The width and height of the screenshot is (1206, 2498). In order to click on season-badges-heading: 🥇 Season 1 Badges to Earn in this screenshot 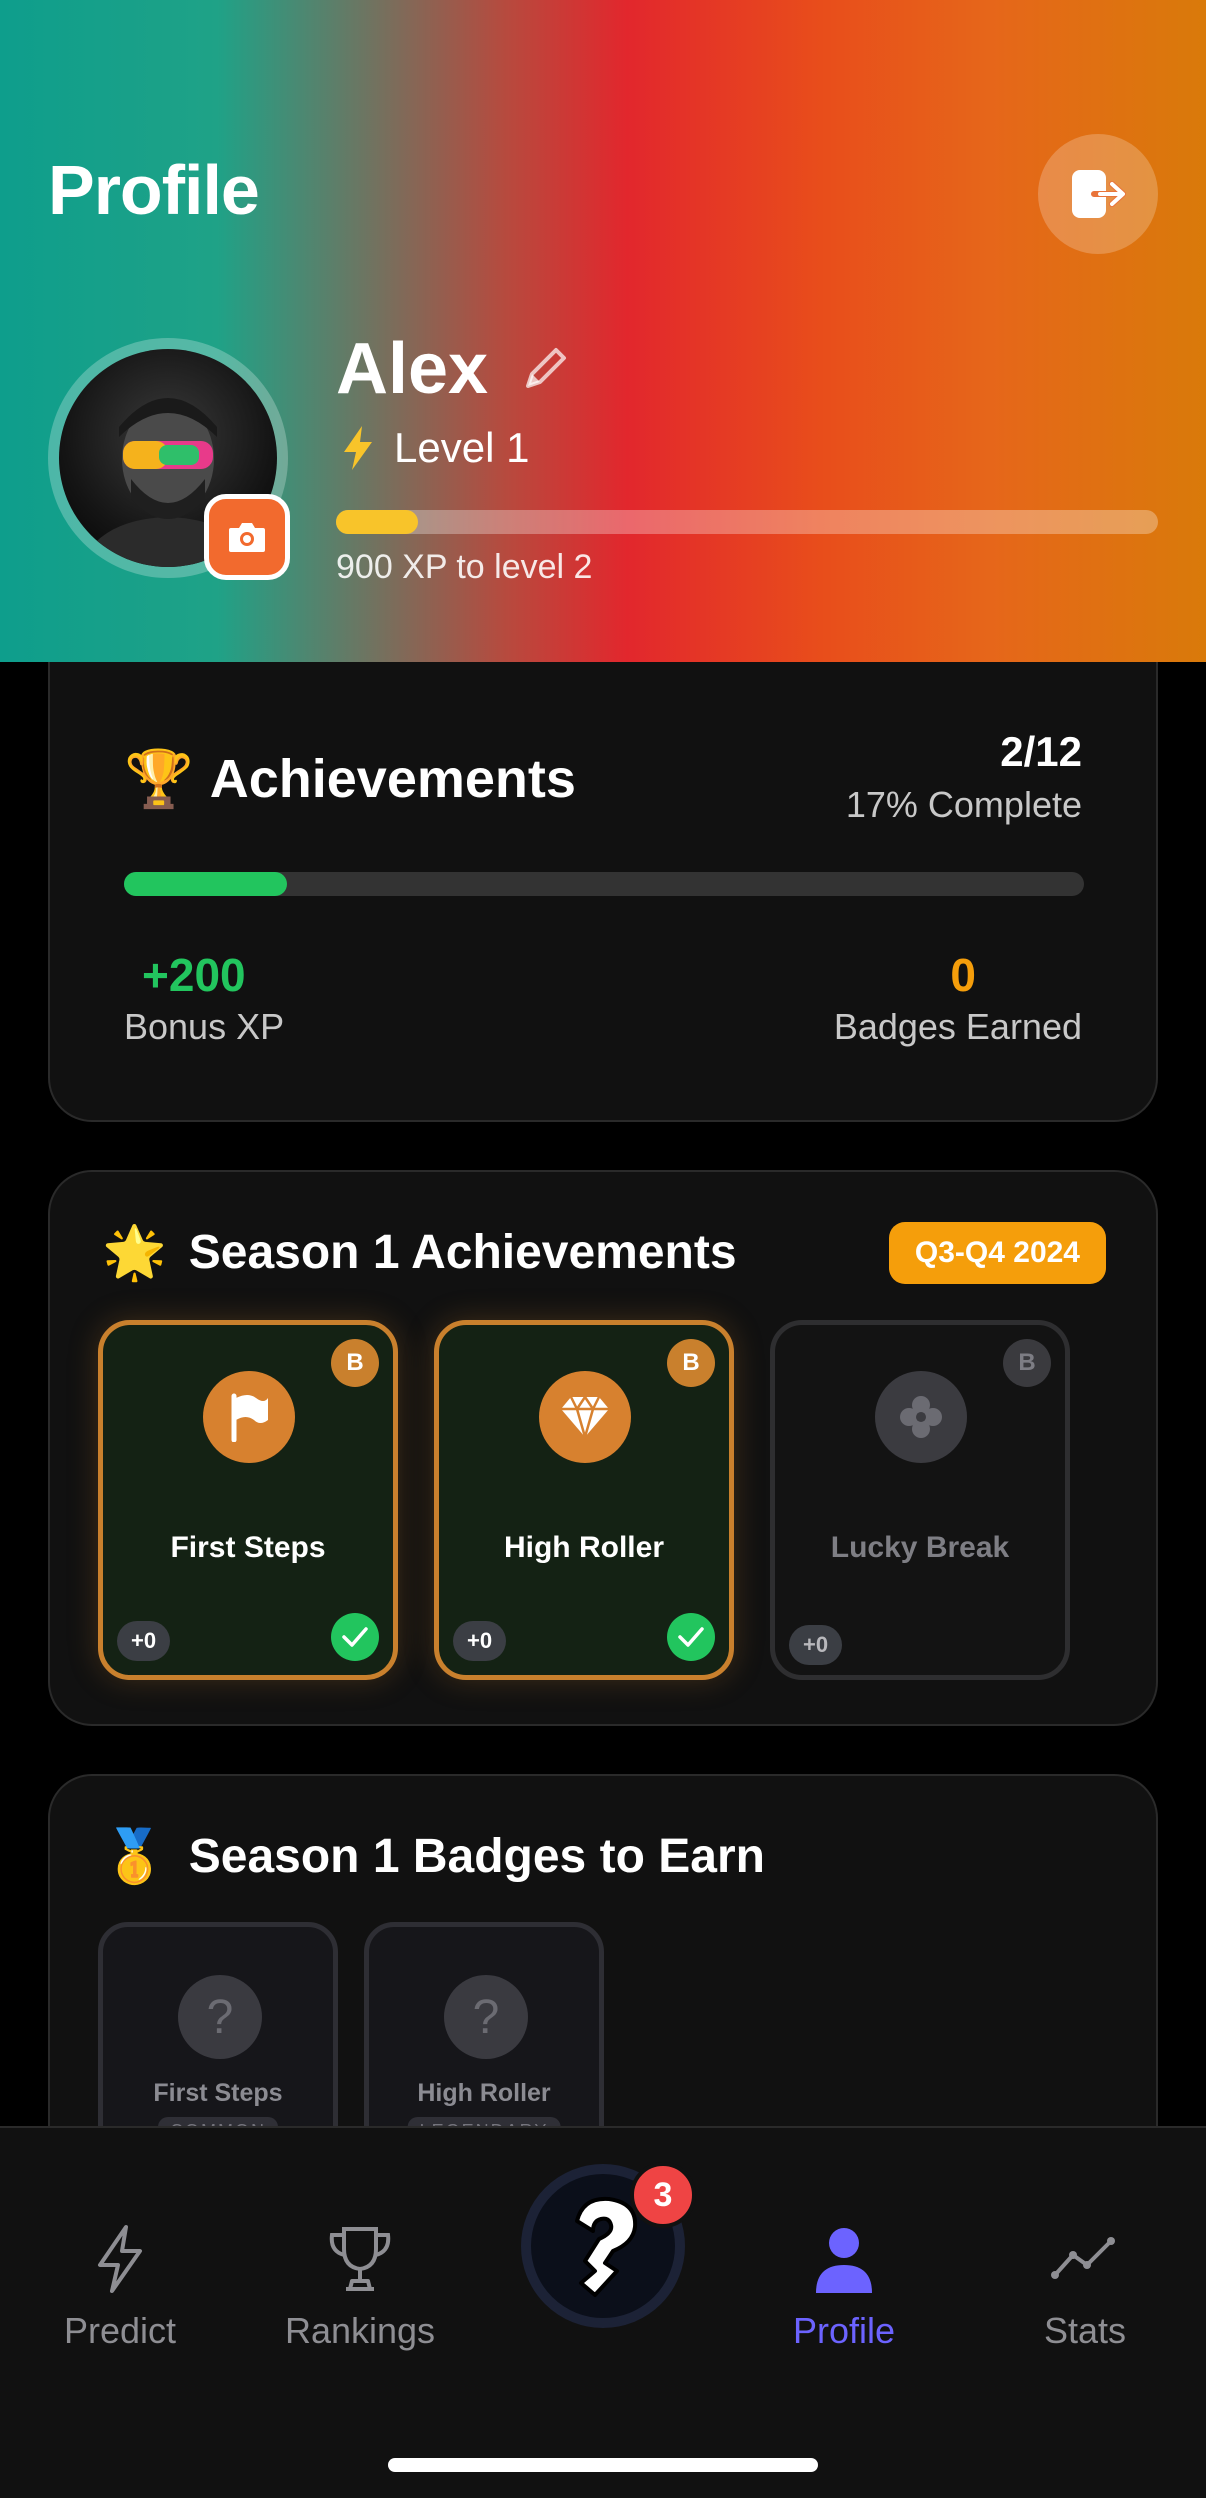, I will do `click(433, 1856)`.